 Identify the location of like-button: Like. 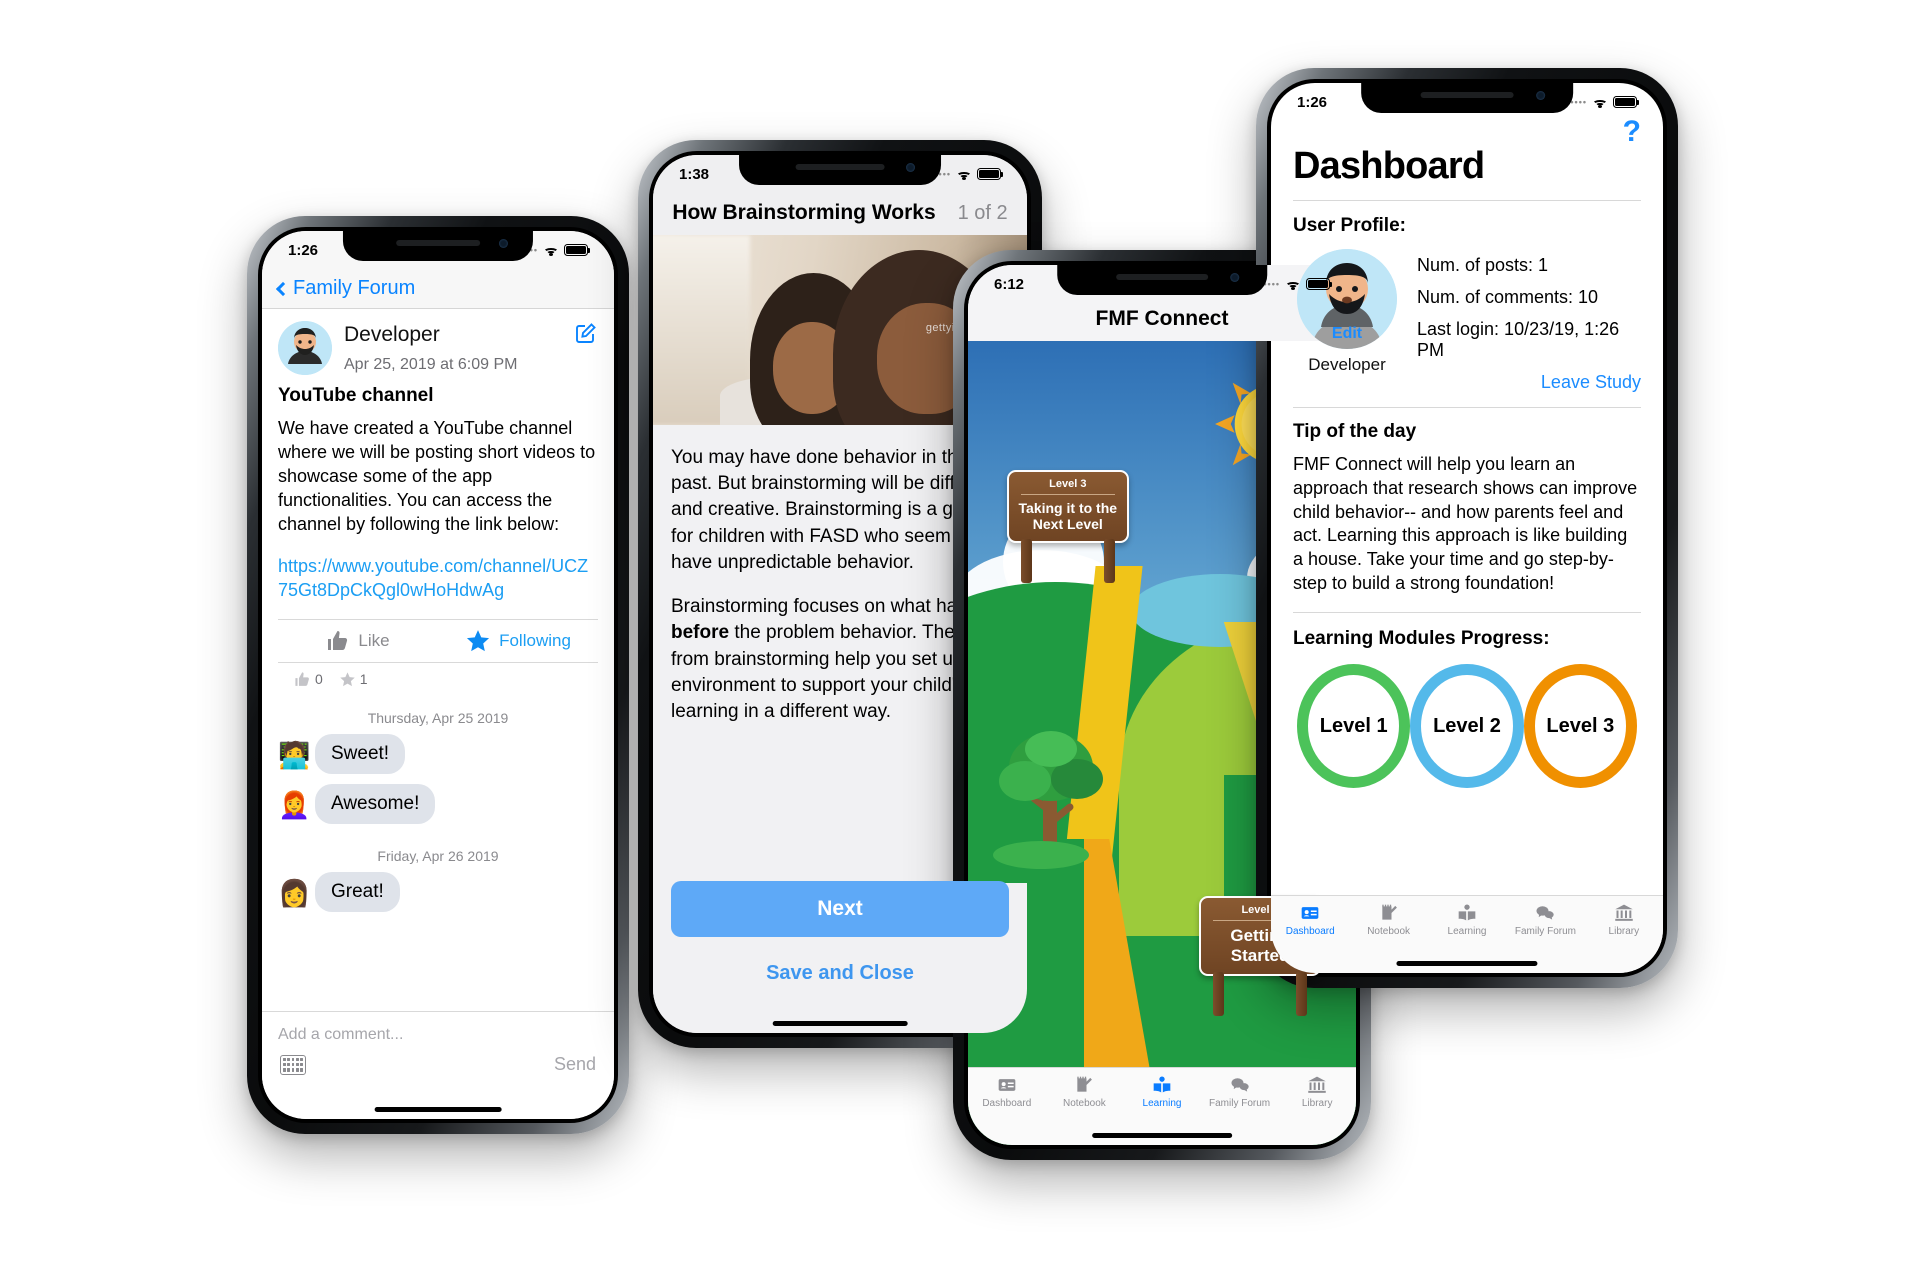
(358, 641).